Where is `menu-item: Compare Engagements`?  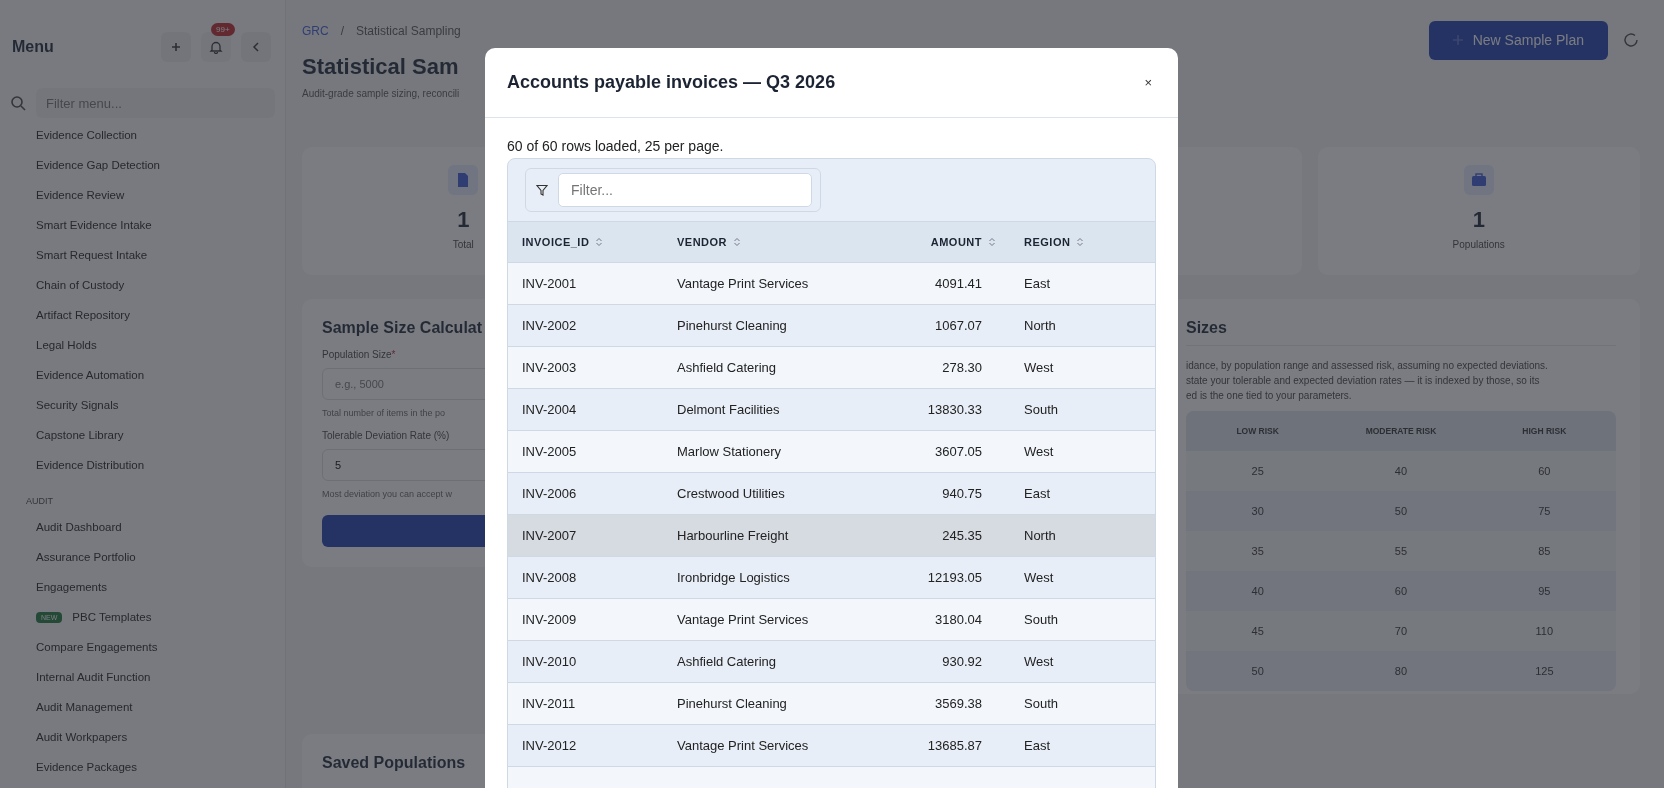 menu-item: Compare Engagements is located at coordinates (97, 647).